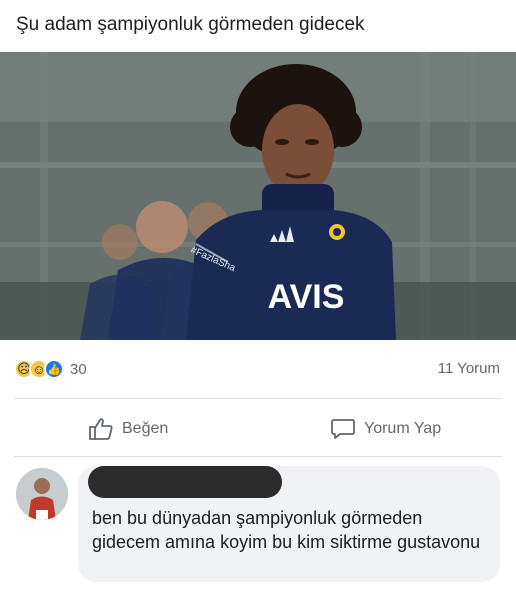 This screenshot has height=594, width=516. I want to click on thumbs-up-icon, so click(101, 429).